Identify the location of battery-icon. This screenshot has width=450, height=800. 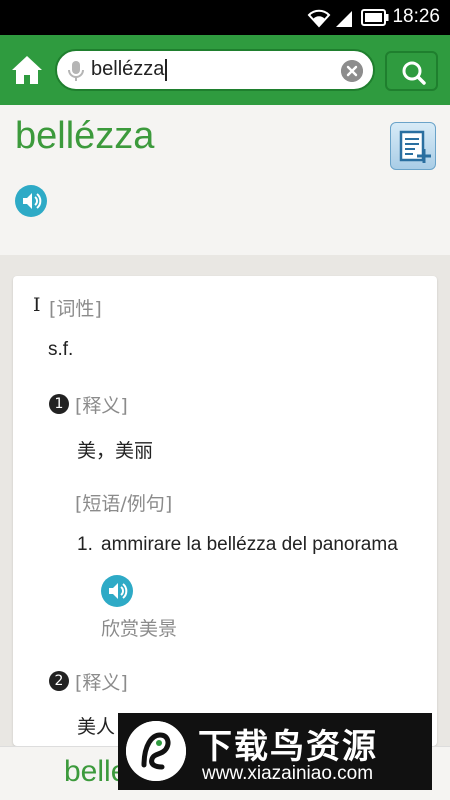
(375, 17).